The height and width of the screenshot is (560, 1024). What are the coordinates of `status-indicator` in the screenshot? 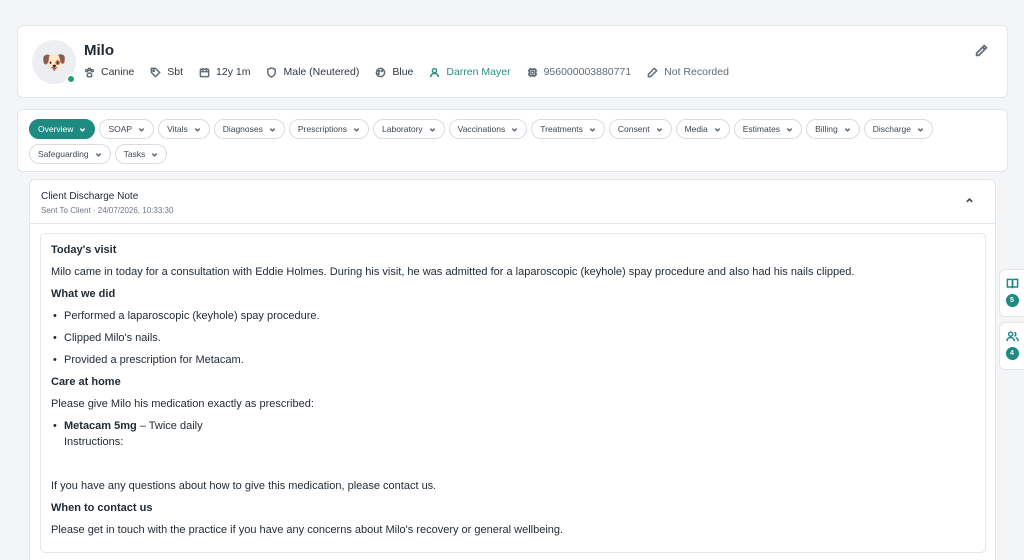 It's located at (71, 79).